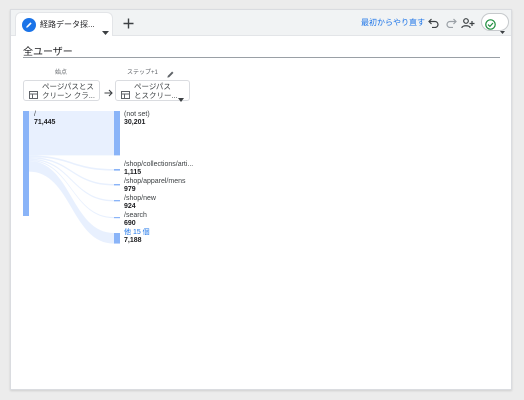 Image resolution: width=524 pixels, height=400 pixels. Describe the element at coordinates (133, 172) in the screenshot. I see `node-value: 1,115` at that location.